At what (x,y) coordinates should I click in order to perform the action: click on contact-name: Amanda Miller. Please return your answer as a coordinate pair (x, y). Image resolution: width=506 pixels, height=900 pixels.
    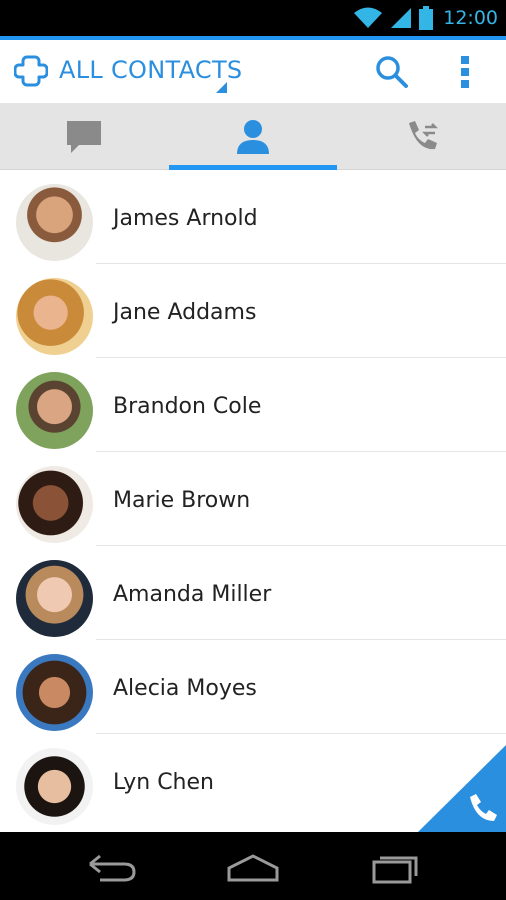
    Looking at the image, I should click on (192, 594).